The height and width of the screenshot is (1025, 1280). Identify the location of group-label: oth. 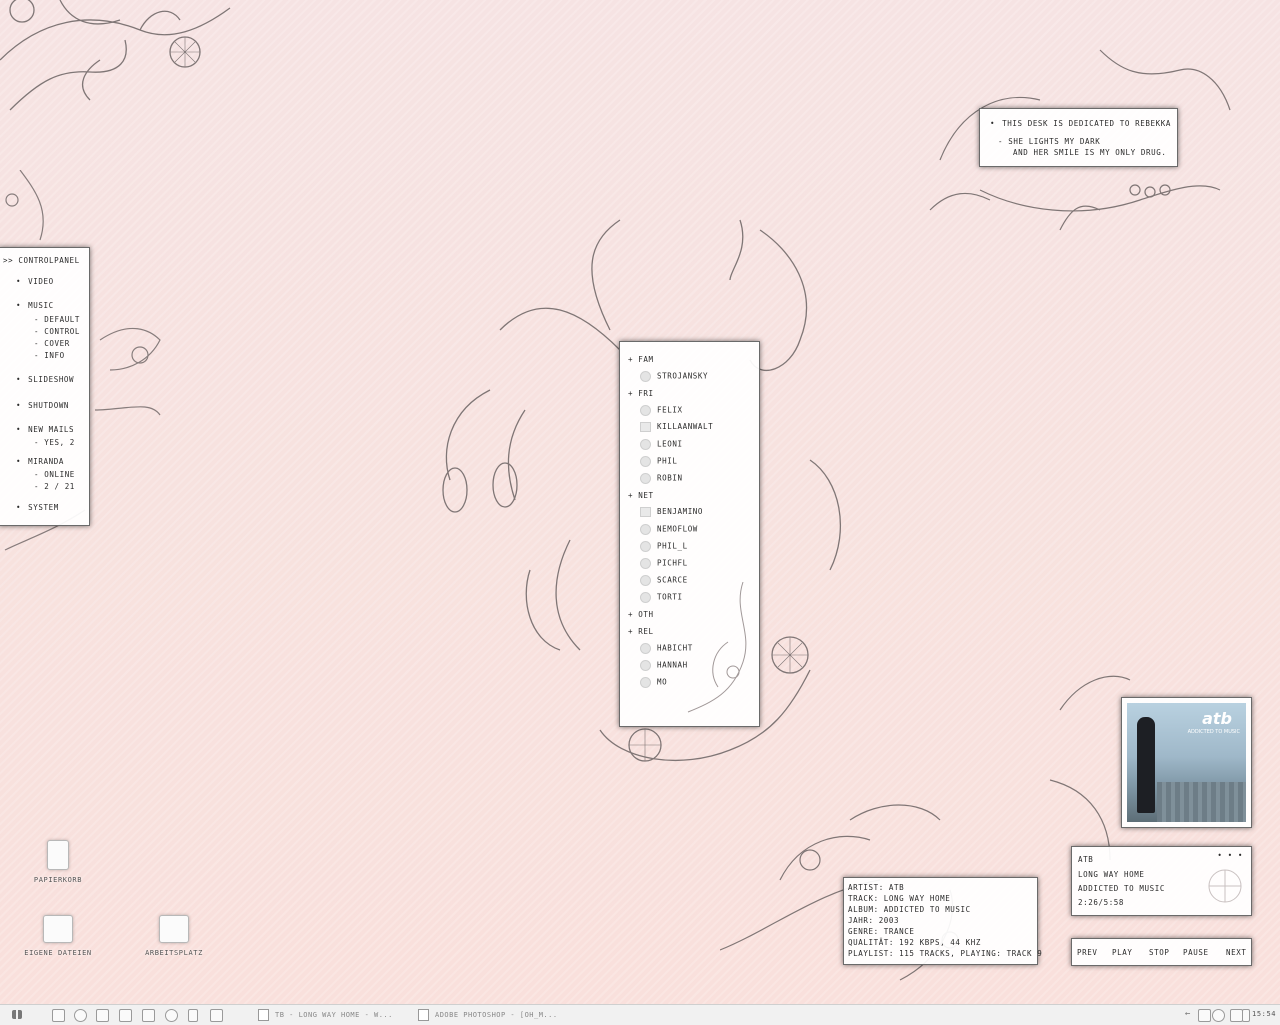
(646, 614).